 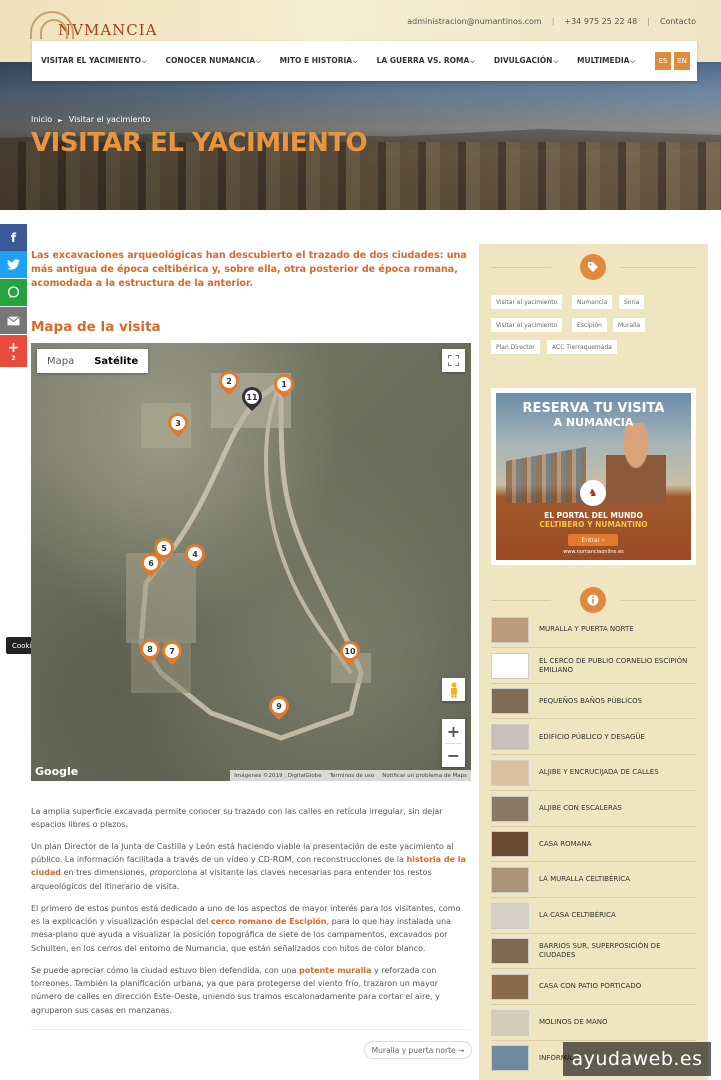 I want to click on satellite-tab-button: Satélite, so click(x=116, y=361).